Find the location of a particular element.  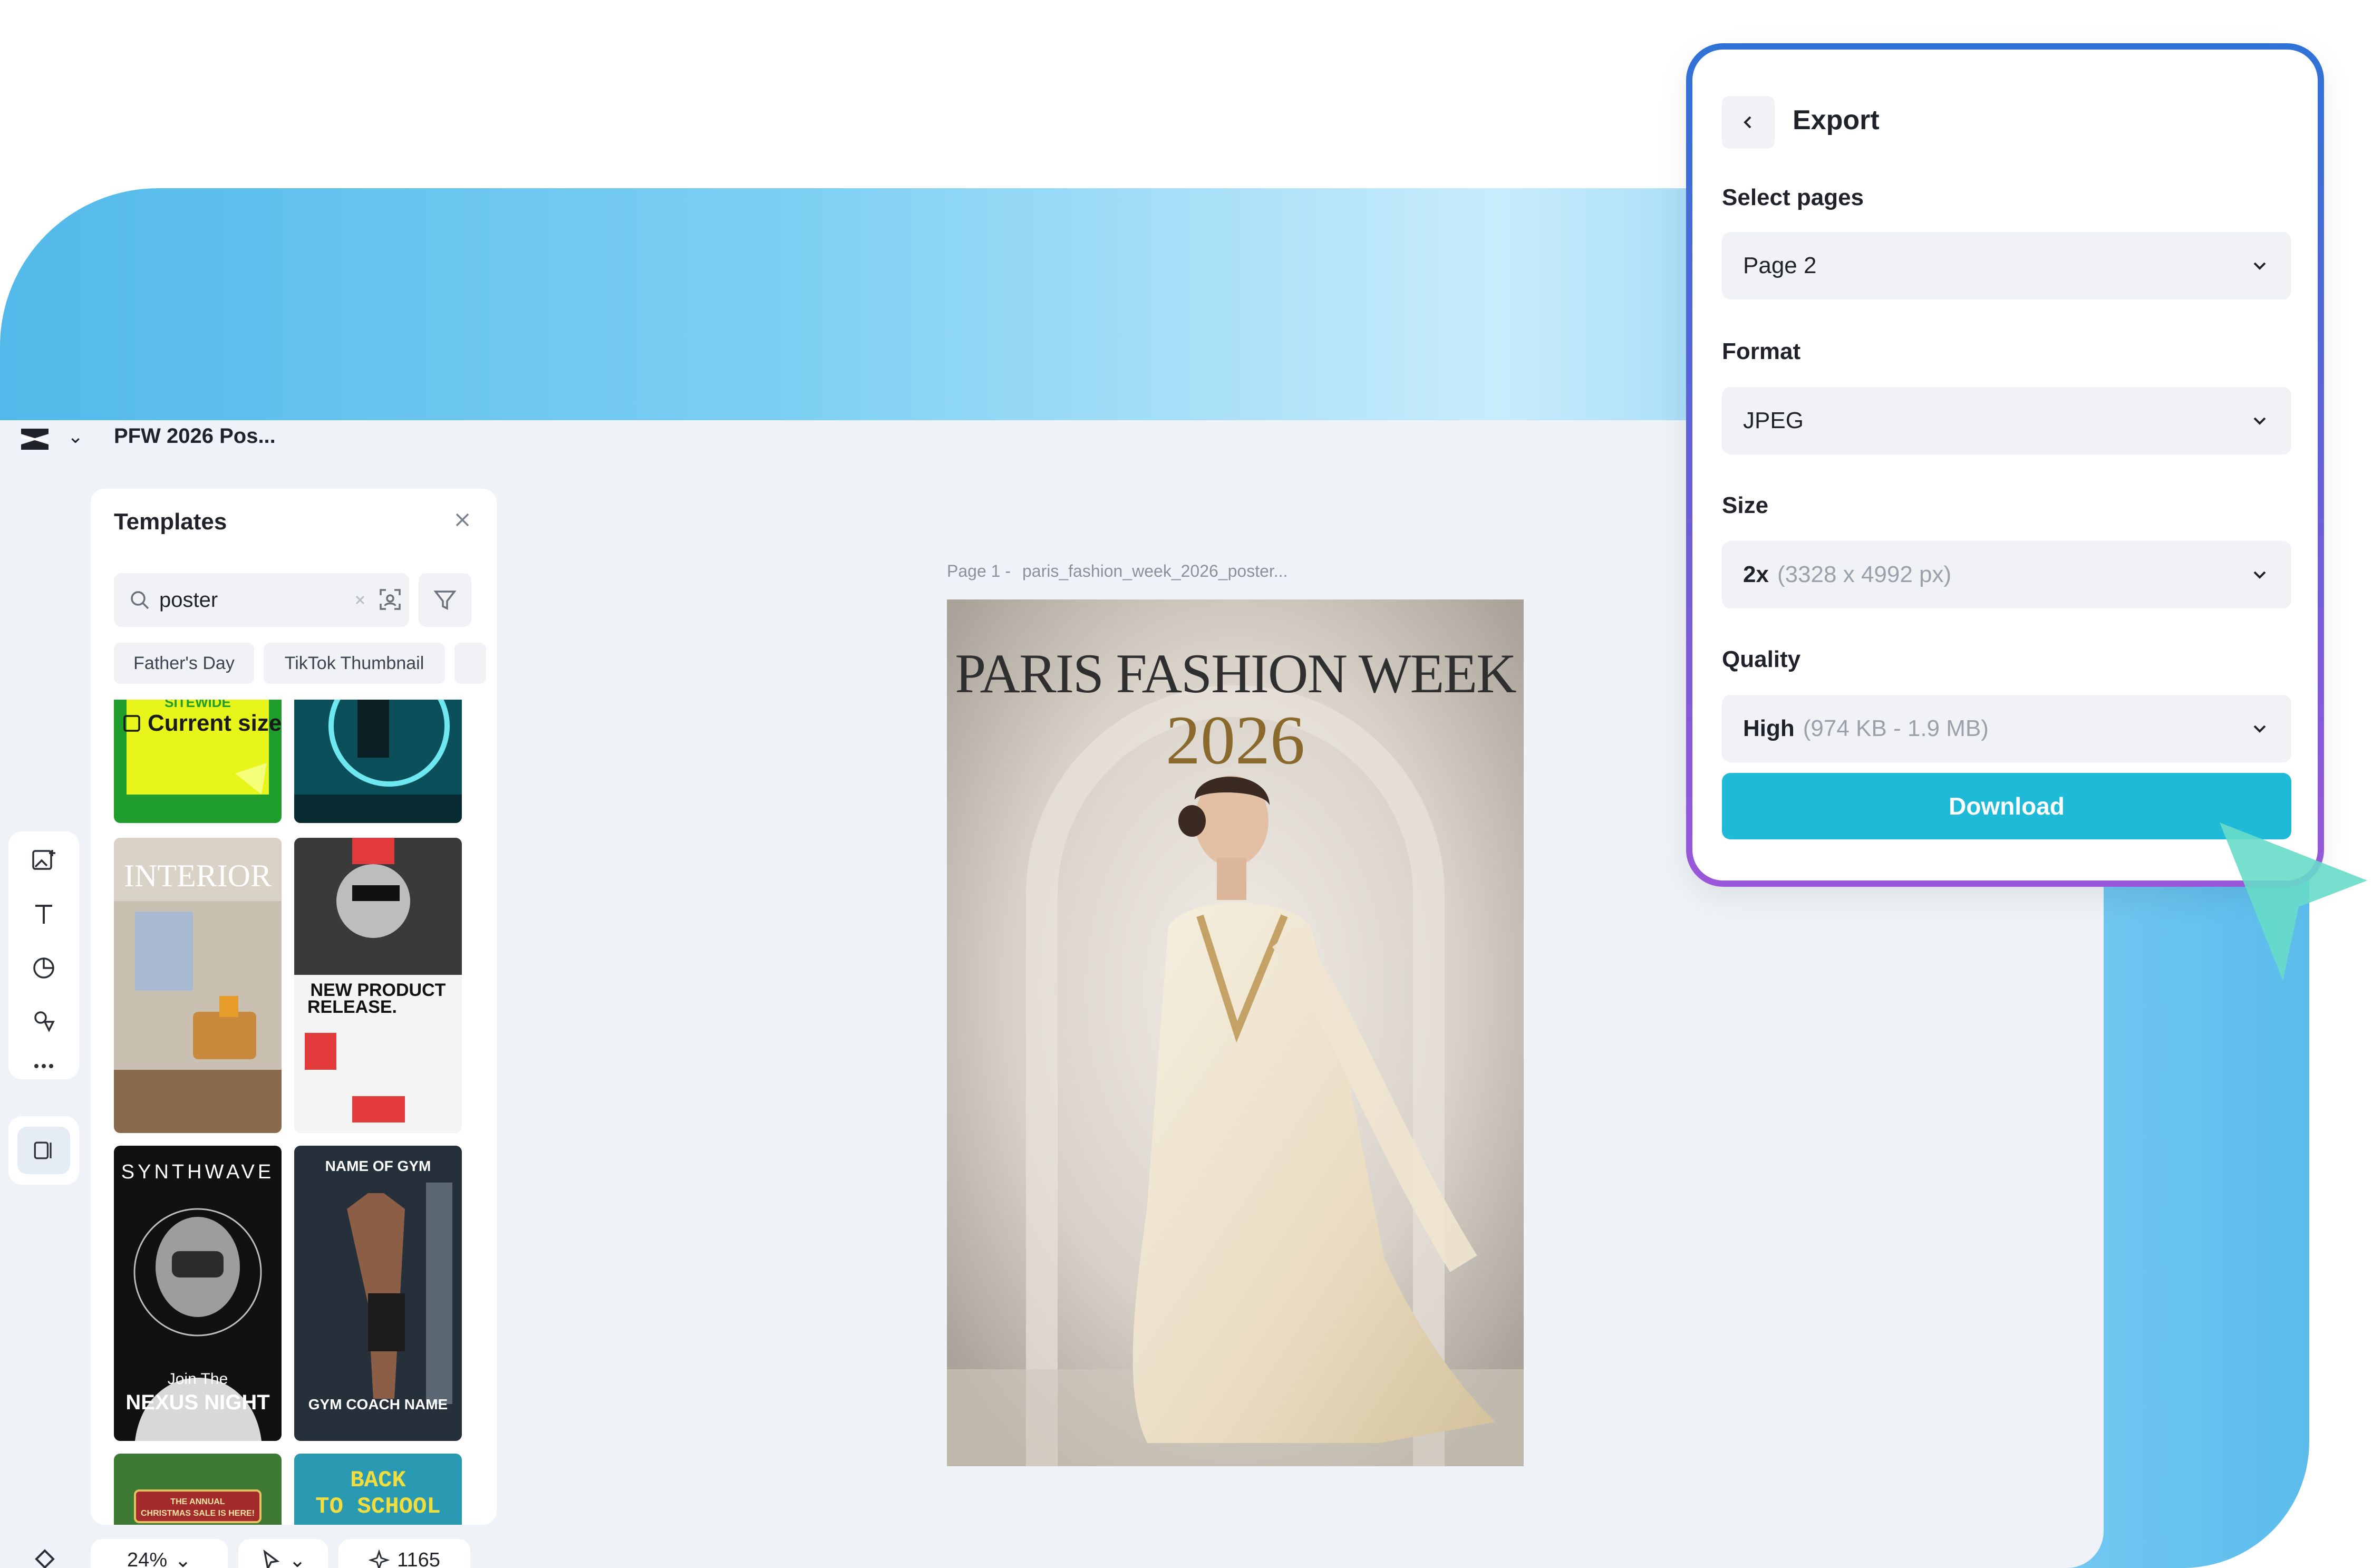

thumbnail-text: BACK is located at coordinates (378, 1480).